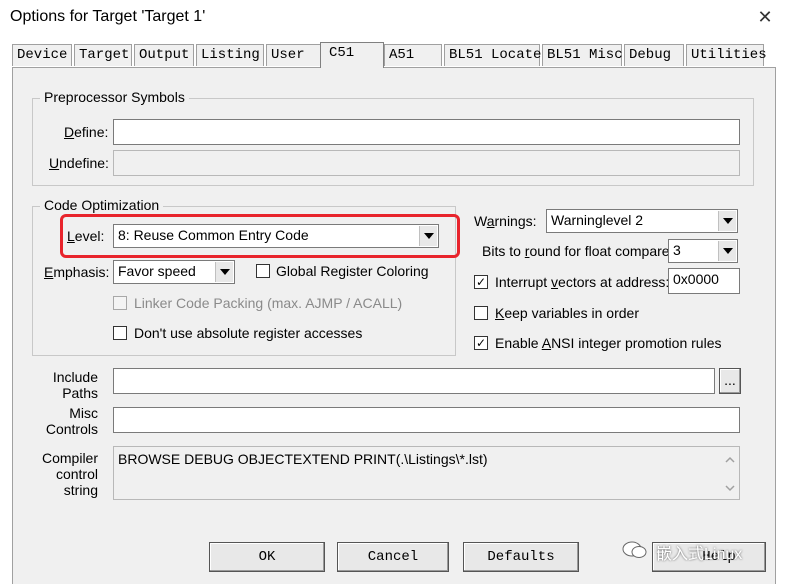  What do you see at coordinates (578, 251) in the screenshot?
I see `bits-label: Bits to round for float compare:` at bounding box center [578, 251].